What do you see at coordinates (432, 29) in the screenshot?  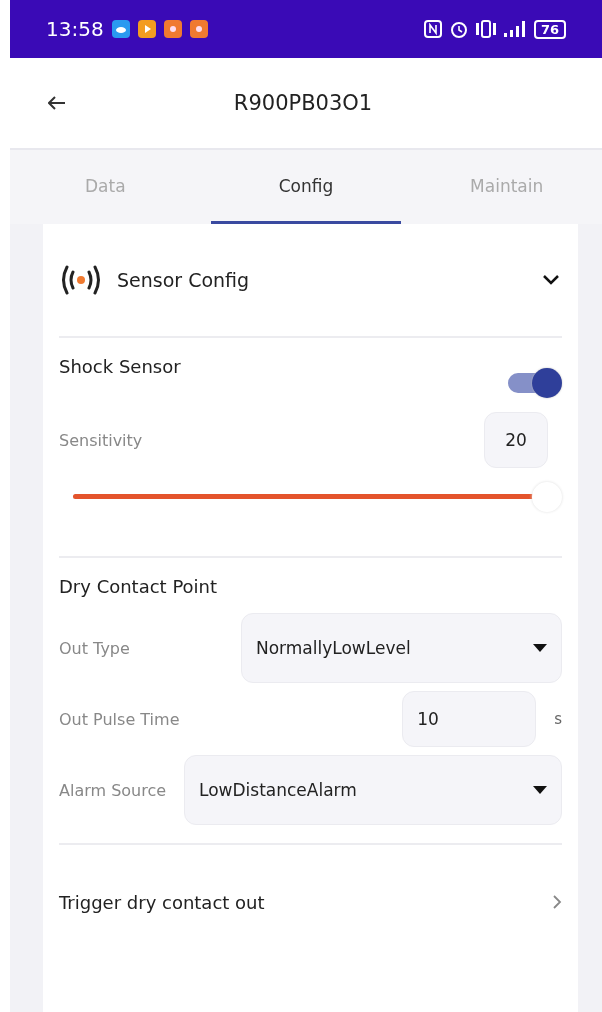 I see `nfc-icon` at bounding box center [432, 29].